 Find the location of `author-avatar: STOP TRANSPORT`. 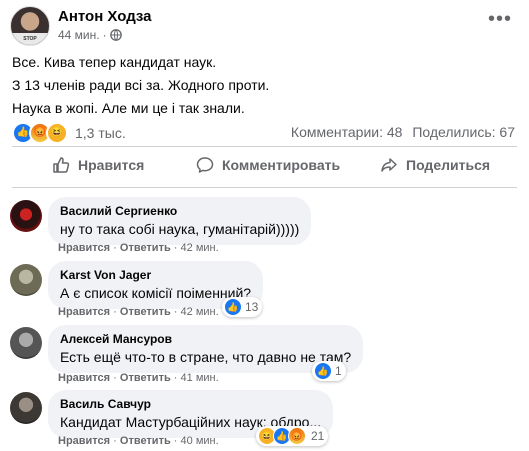

author-avatar: STOP TRANSPORT is located at coordinates (30, 26).